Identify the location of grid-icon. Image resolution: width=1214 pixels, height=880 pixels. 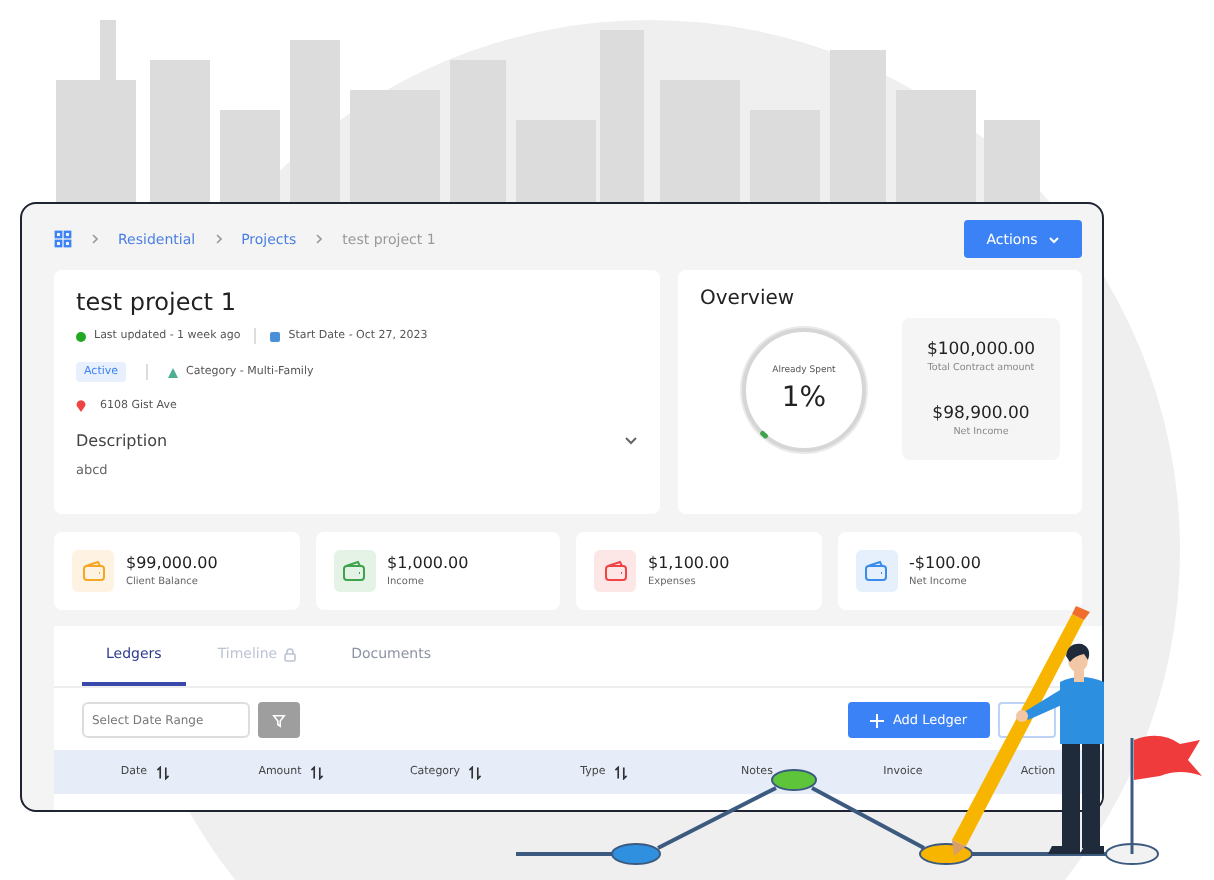
(63, 239).